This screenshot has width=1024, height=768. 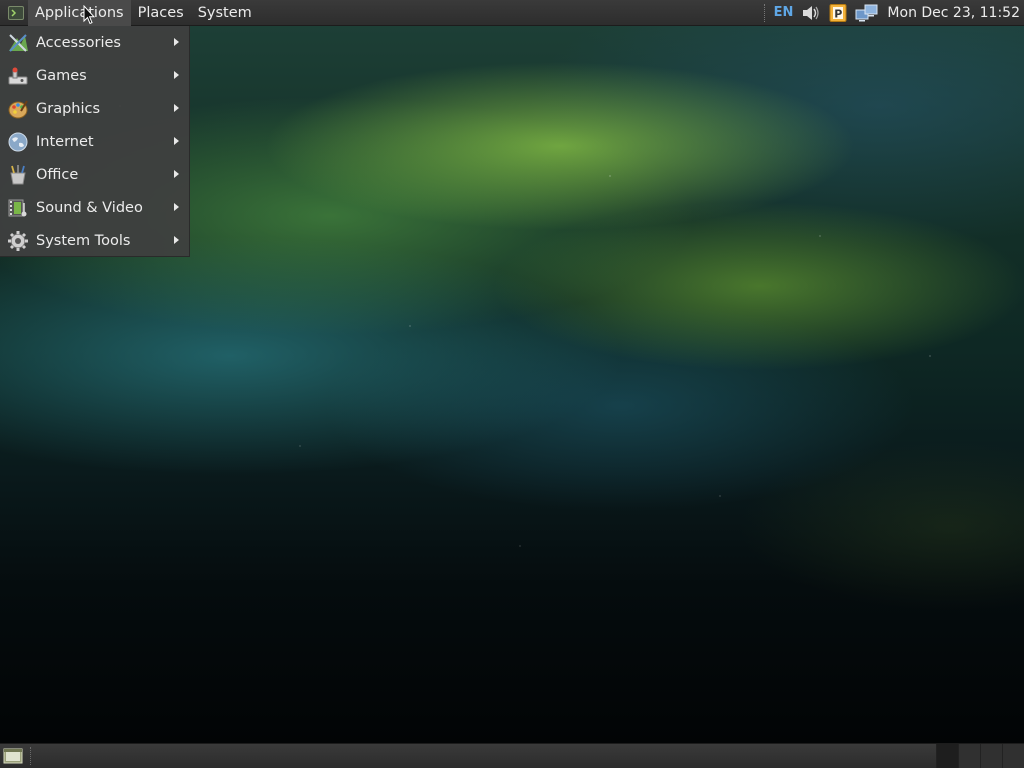 What do you see at coordinates (89, 207) in the screenshot?
I see `menu-item-label: Sound & Video` at bounding box center [89, 207].